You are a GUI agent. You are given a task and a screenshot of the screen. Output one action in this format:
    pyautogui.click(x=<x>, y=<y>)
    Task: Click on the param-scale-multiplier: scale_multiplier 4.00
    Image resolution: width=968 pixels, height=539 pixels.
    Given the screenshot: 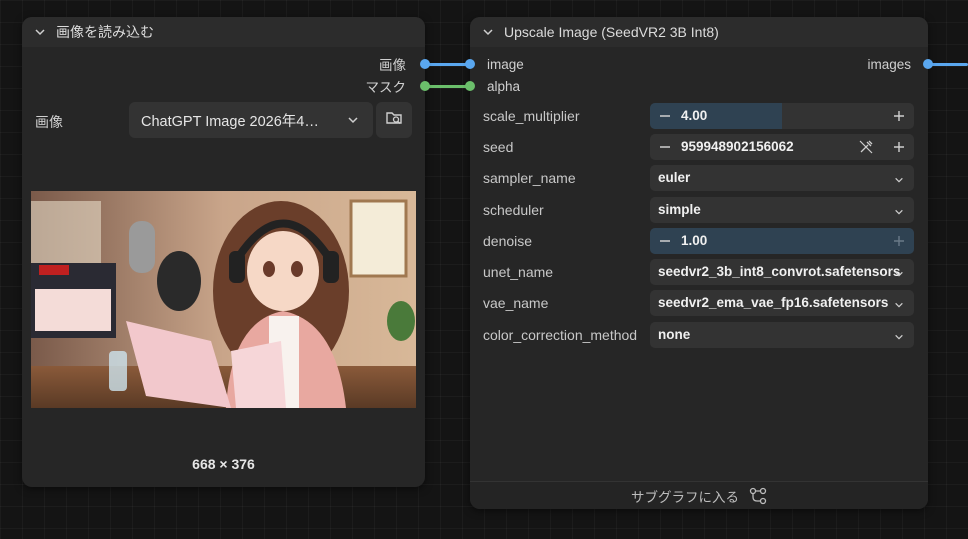 What is the action you would take?
    pyautogui.click(x=699, y=116)
    